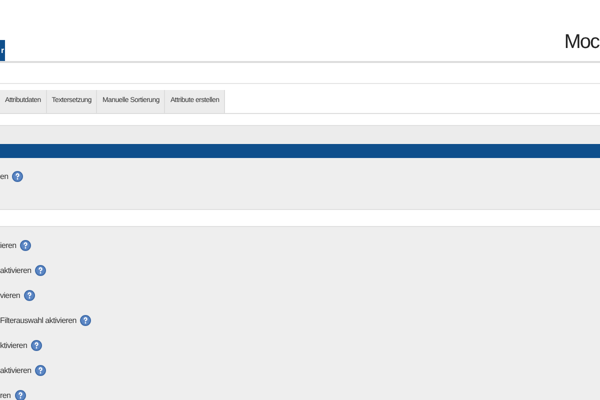  What do you see at coordinates (8, 246) in the screenshot?
I see `setting-label: ieren` at bounding box center [8, 246].